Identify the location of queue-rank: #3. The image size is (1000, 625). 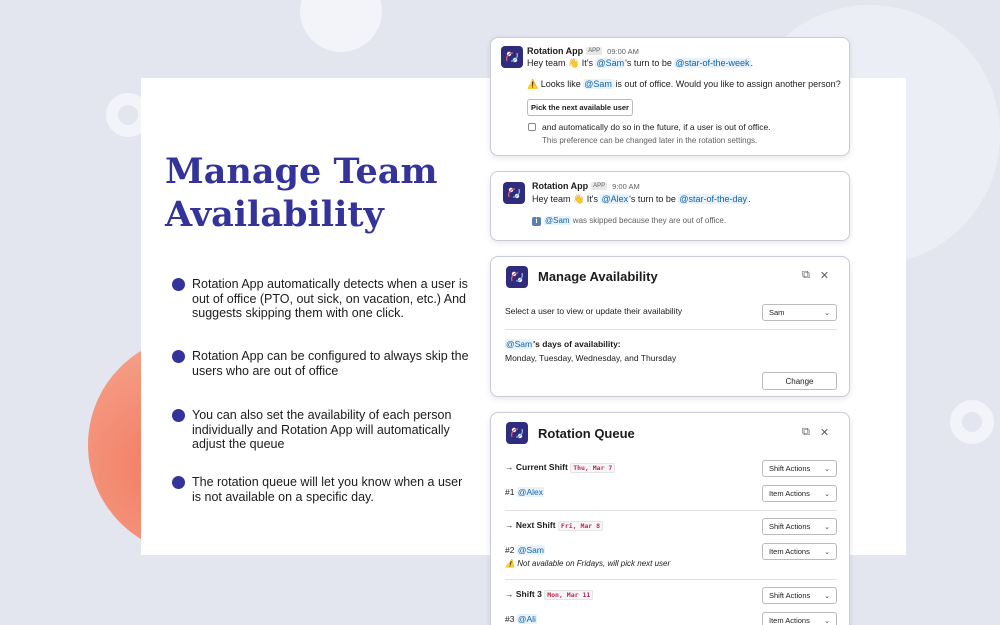
(510, 619).